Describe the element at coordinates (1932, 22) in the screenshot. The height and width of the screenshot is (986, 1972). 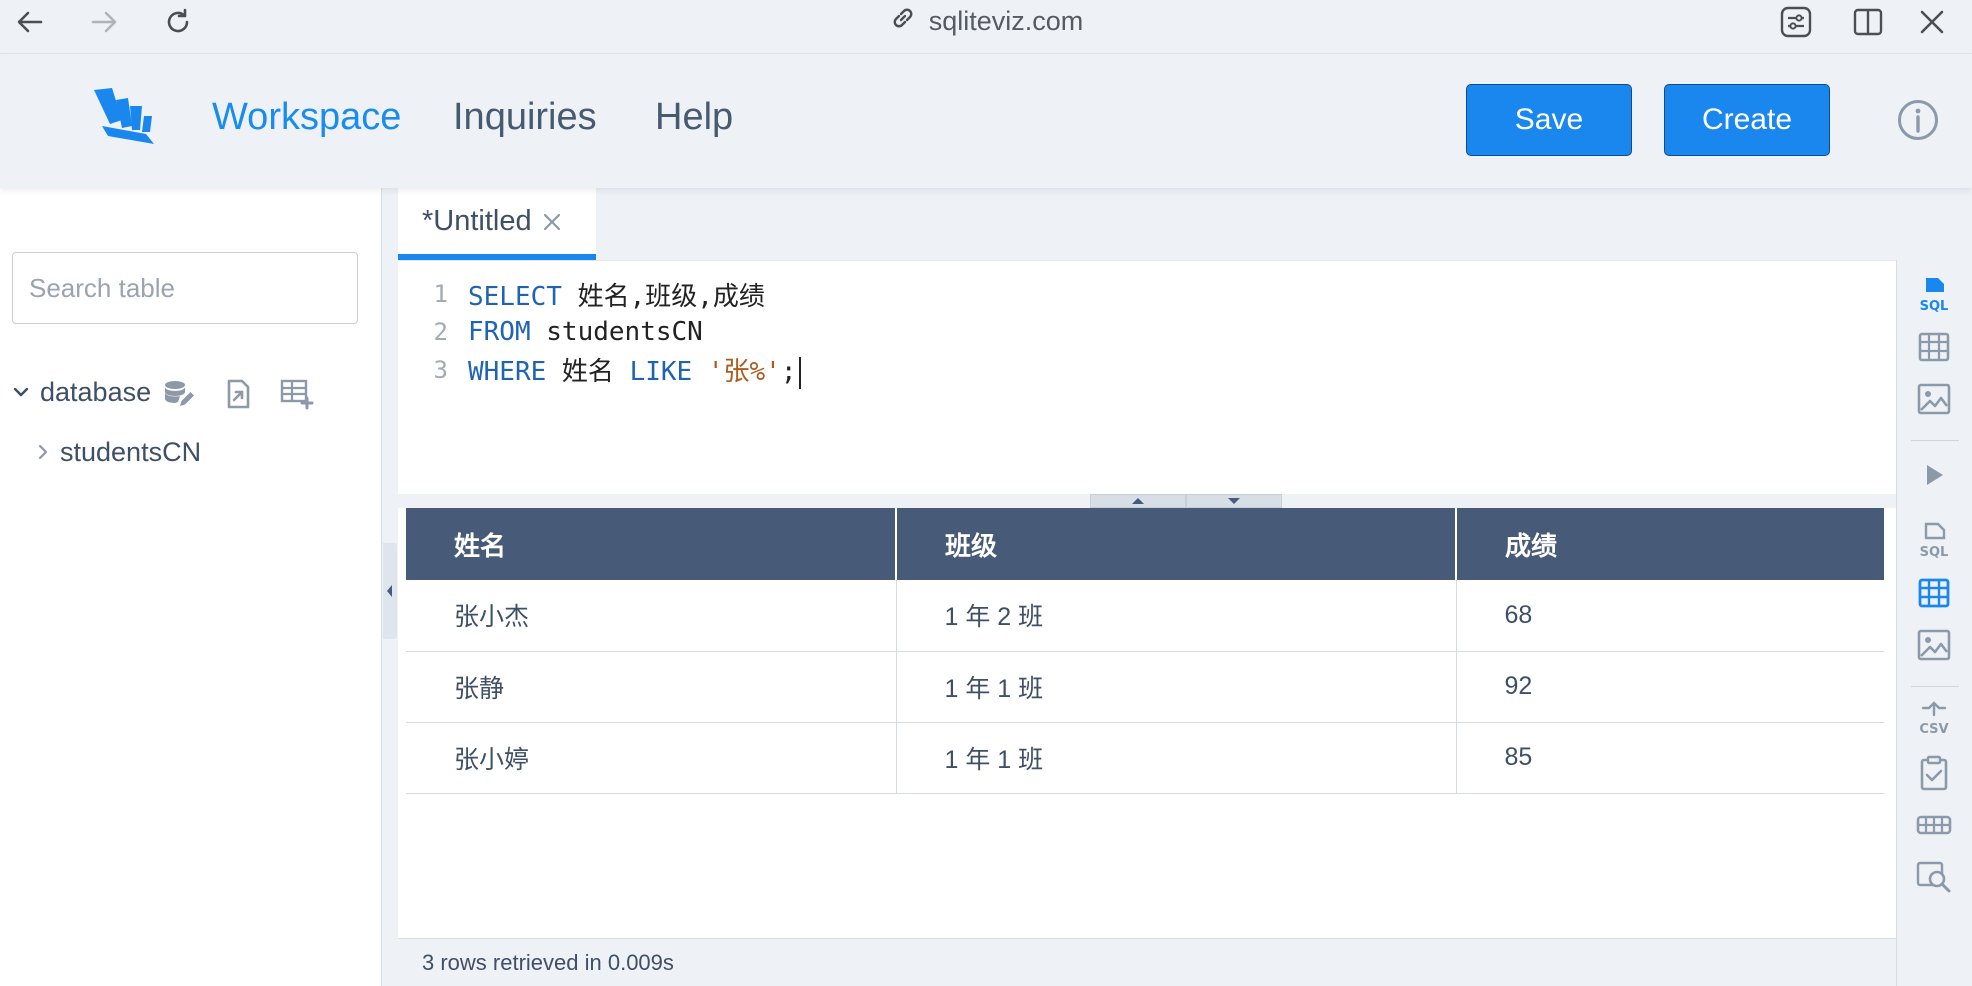
I see `close-window-icon` at that location.